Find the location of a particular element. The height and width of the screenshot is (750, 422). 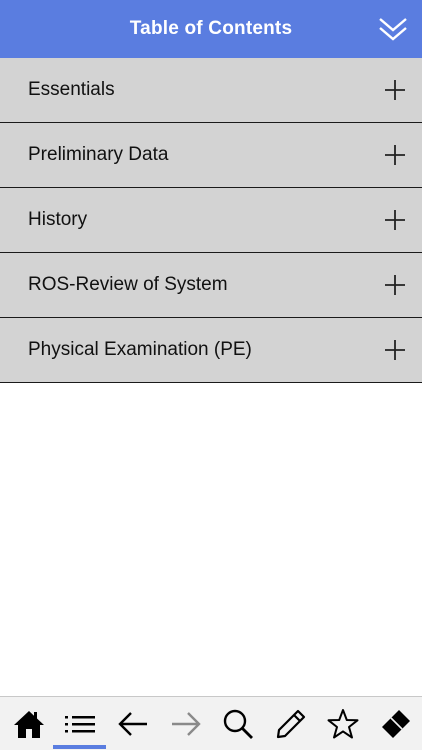

toc-item-label: History is located at coordinates (58, 219).